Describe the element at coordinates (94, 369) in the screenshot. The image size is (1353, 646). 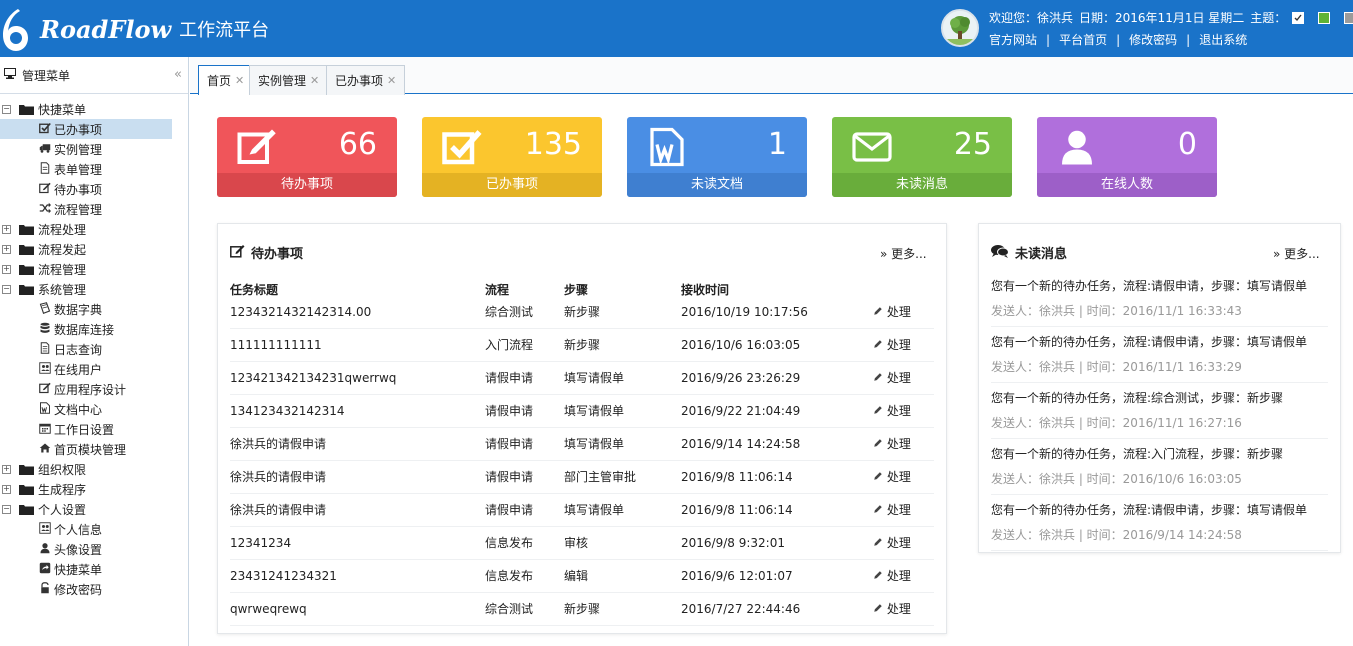
I see `tree-leaf: 在线用户` at that location.